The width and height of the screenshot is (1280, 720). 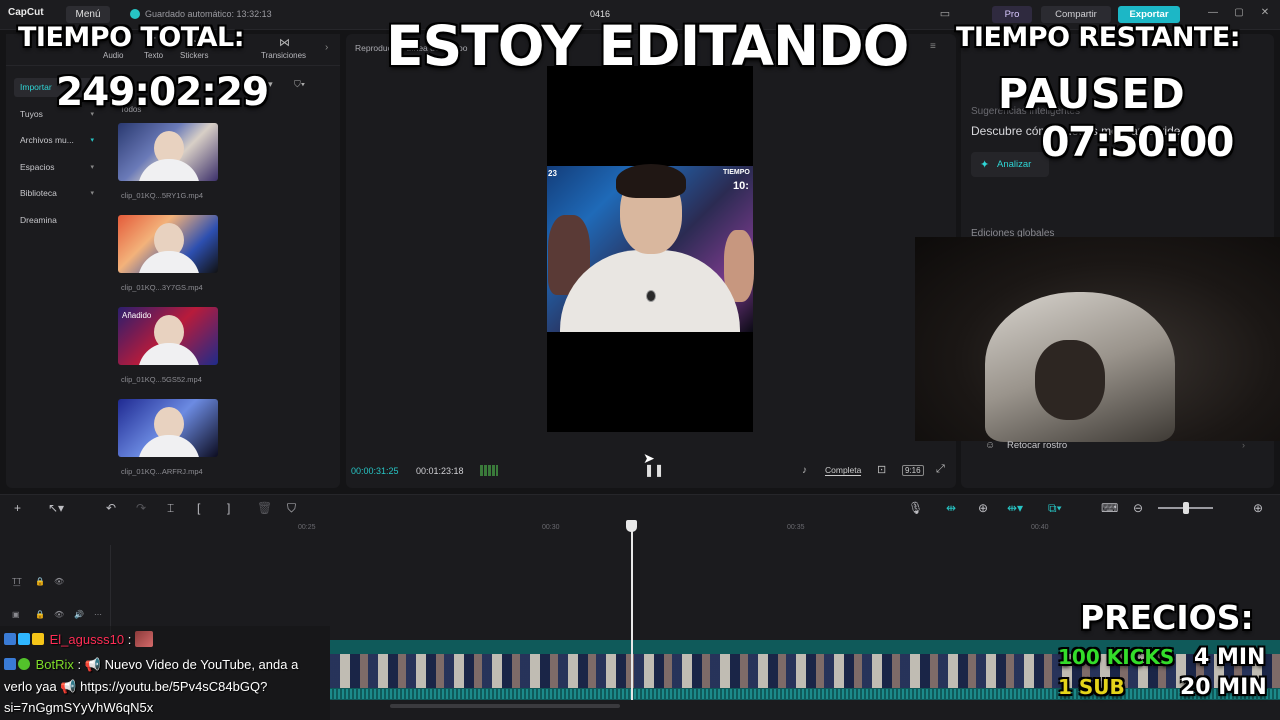 I want to click on webcam-person, so click(x=1070, y=380).